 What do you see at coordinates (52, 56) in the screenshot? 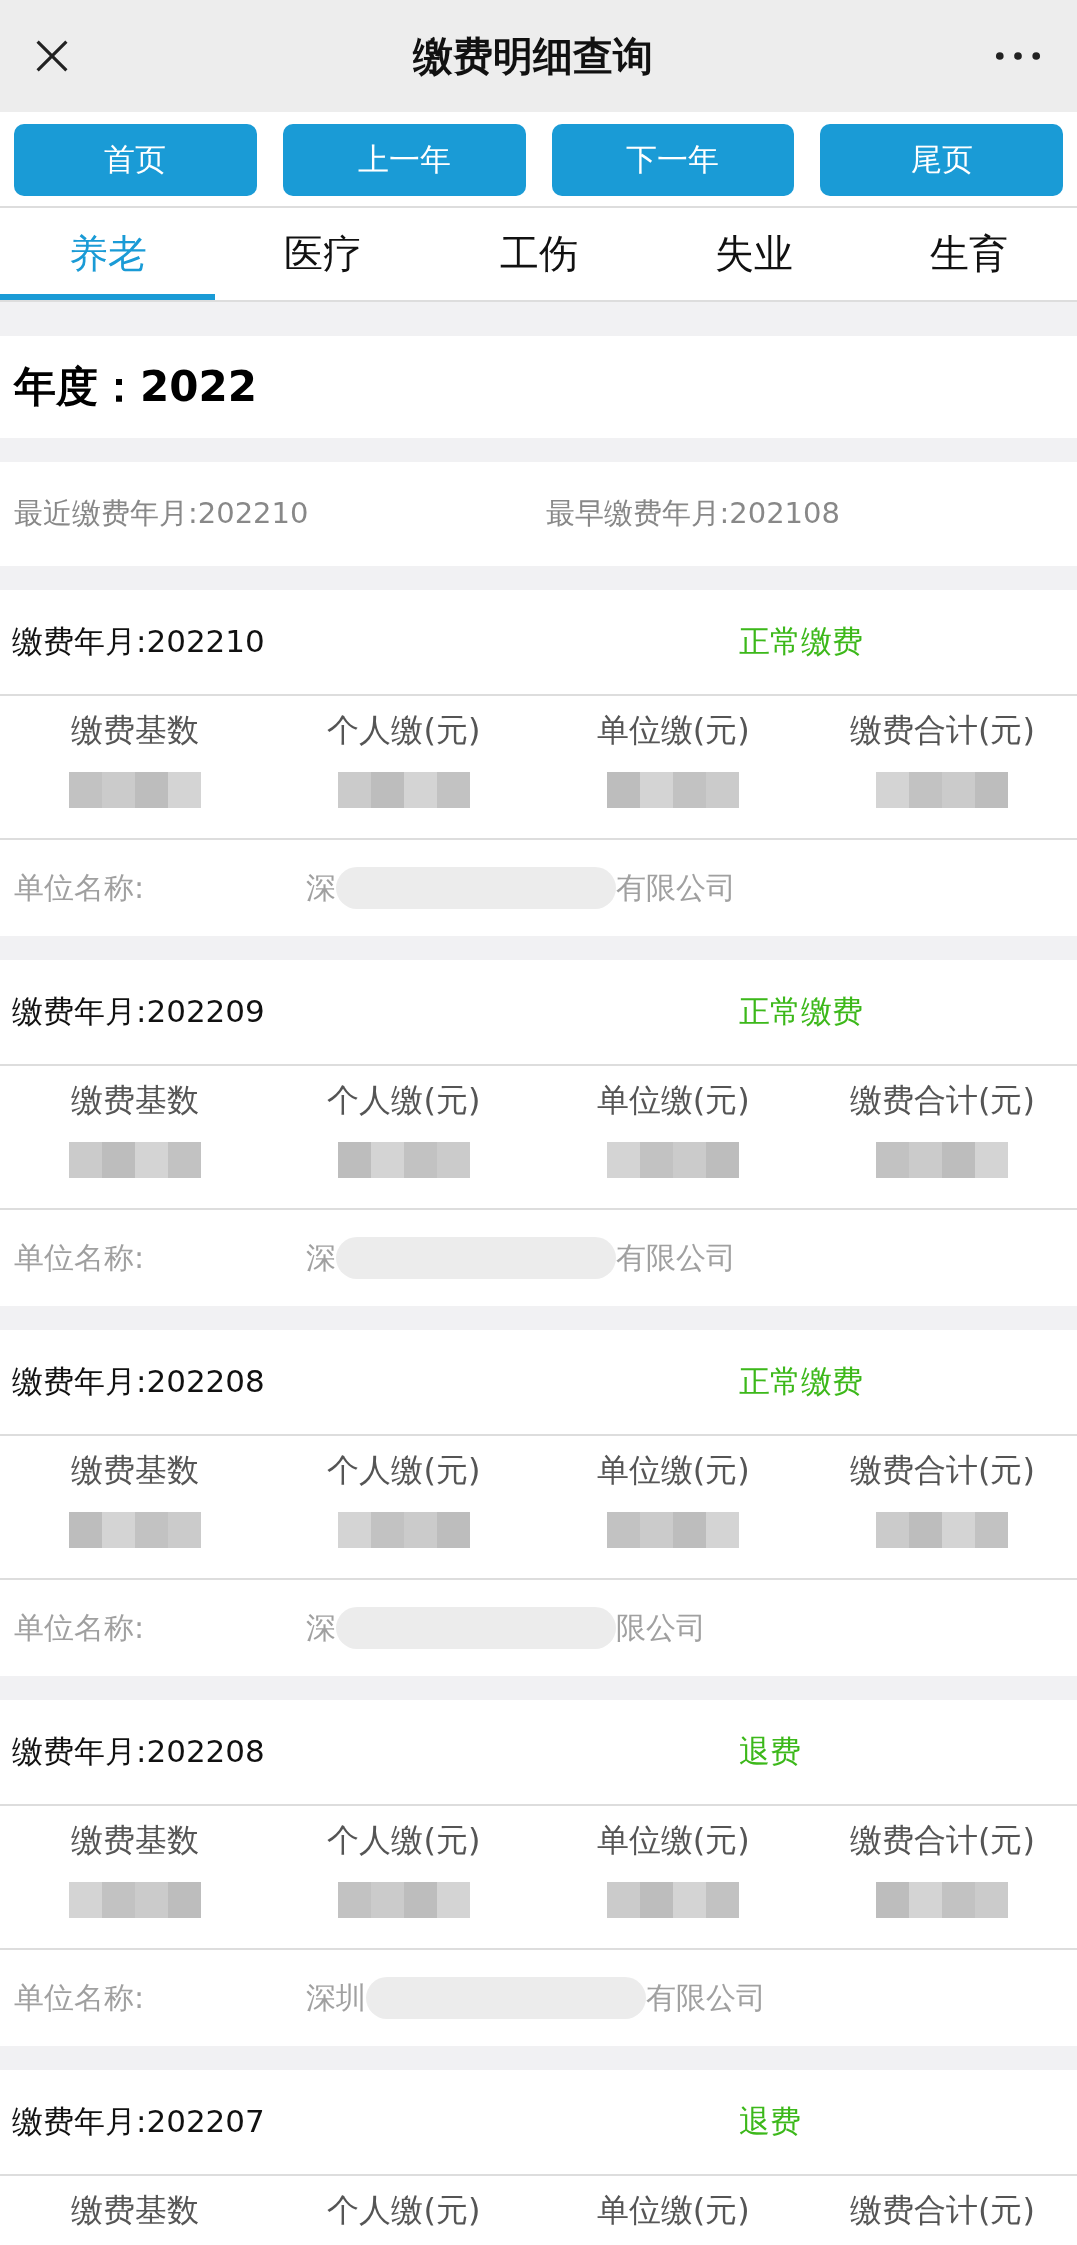
I see `close-icon` at bounding box center [52, 56].